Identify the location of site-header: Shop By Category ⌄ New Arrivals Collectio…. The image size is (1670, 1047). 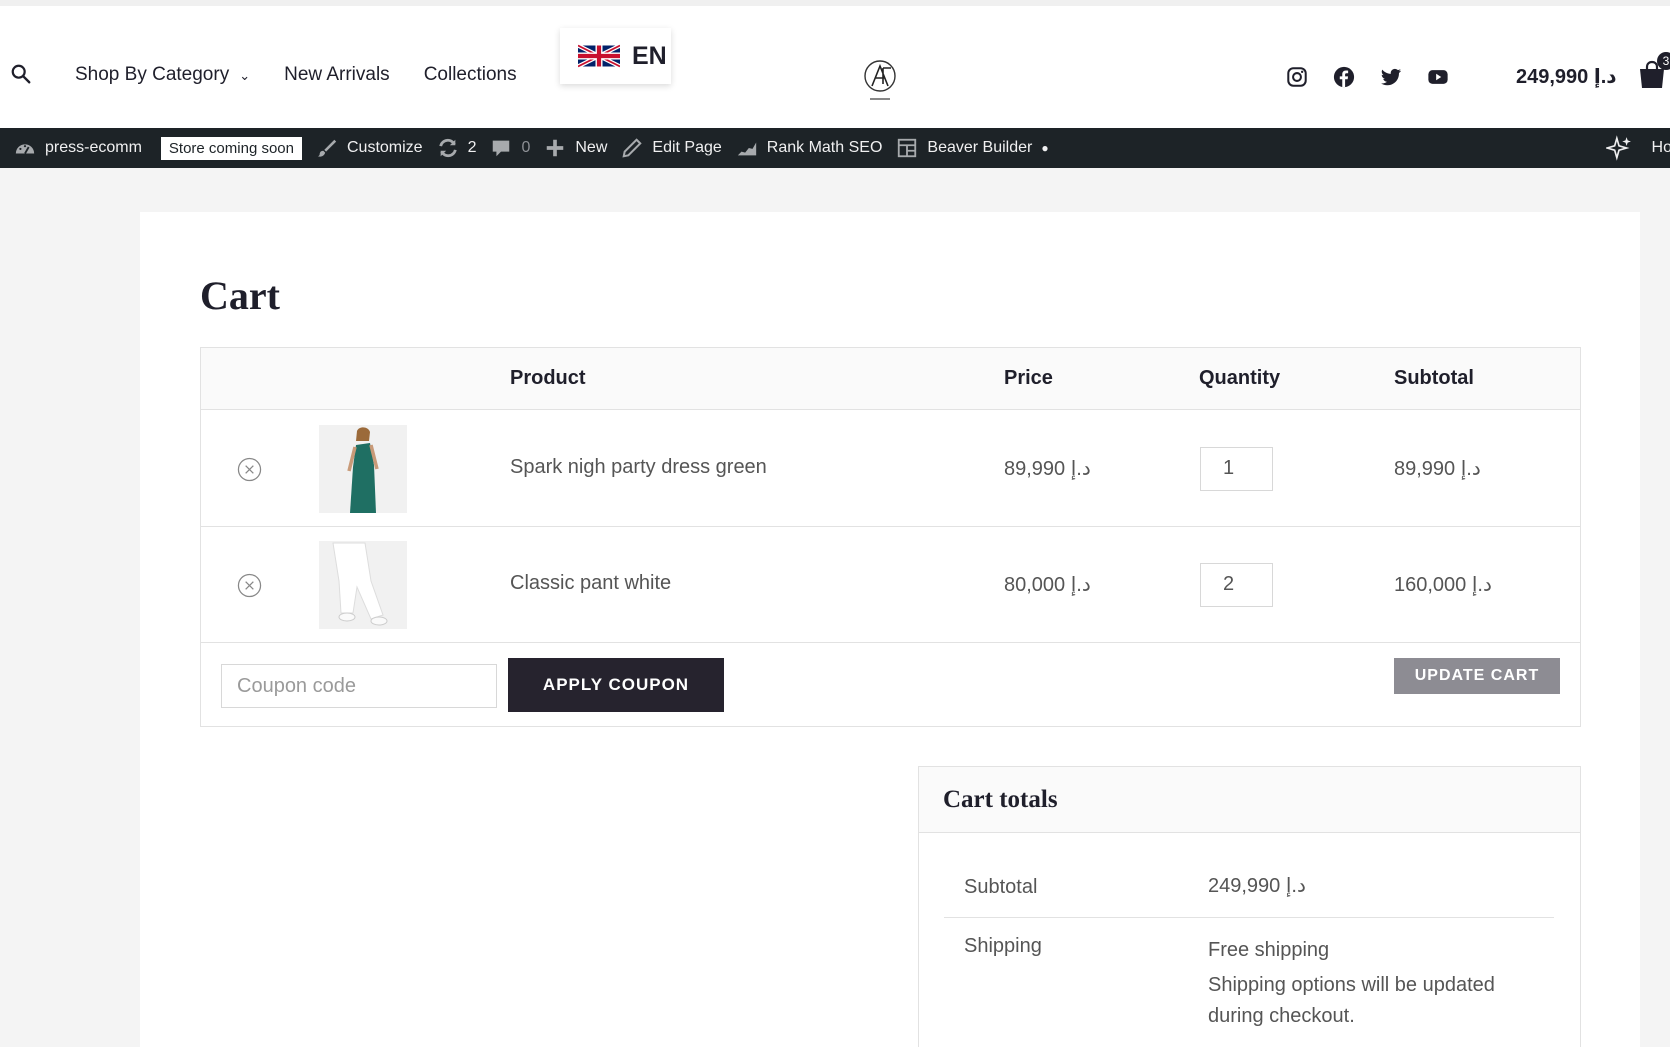
(835, 67).